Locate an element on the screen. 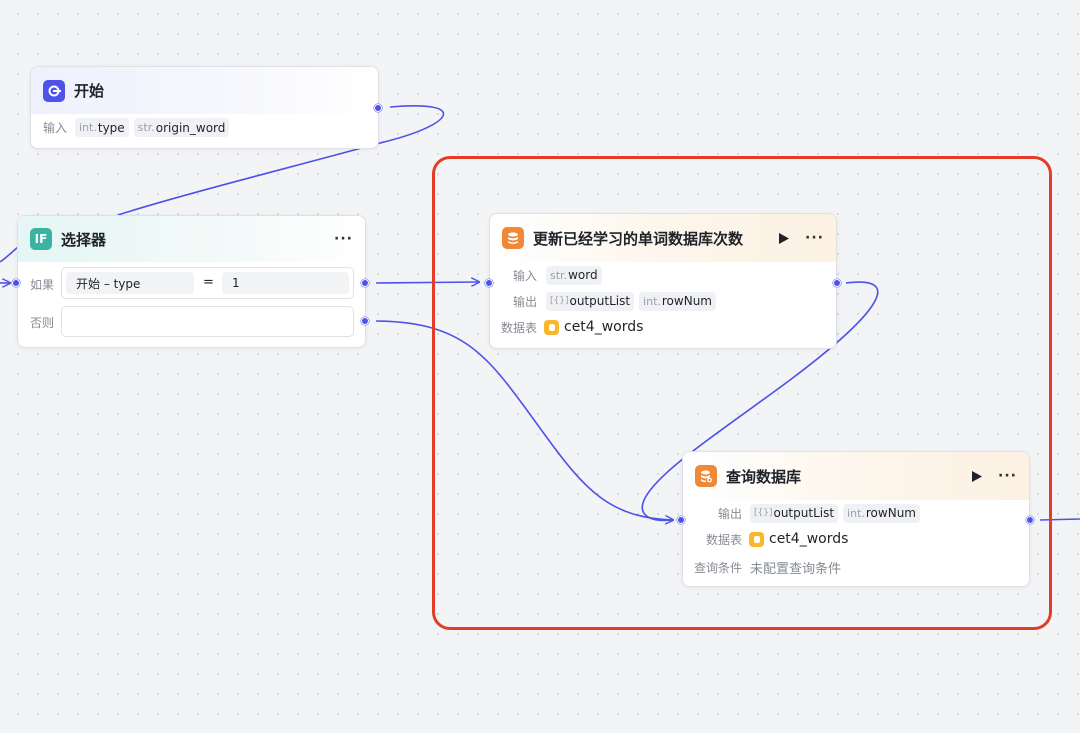 The height and width of the screenshot is (733, 1080). condition-left-operand: 开始 – type is located at coordinates (130, 283).